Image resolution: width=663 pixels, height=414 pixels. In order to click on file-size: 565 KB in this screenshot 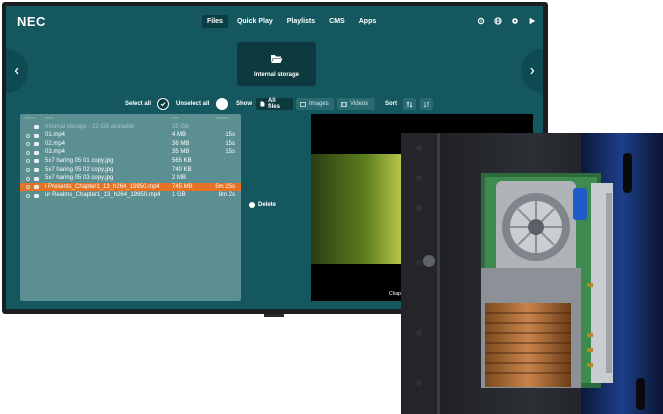, I will do `click(182, 160)`.